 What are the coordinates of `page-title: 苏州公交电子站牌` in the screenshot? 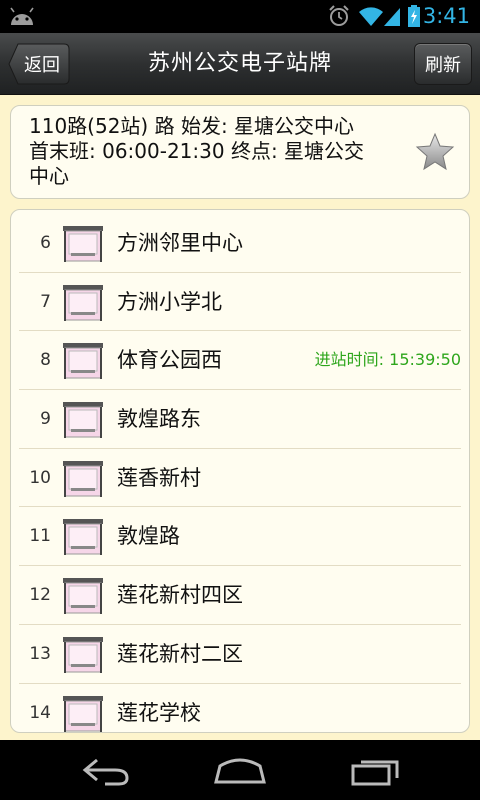 It's located at (239, 63).